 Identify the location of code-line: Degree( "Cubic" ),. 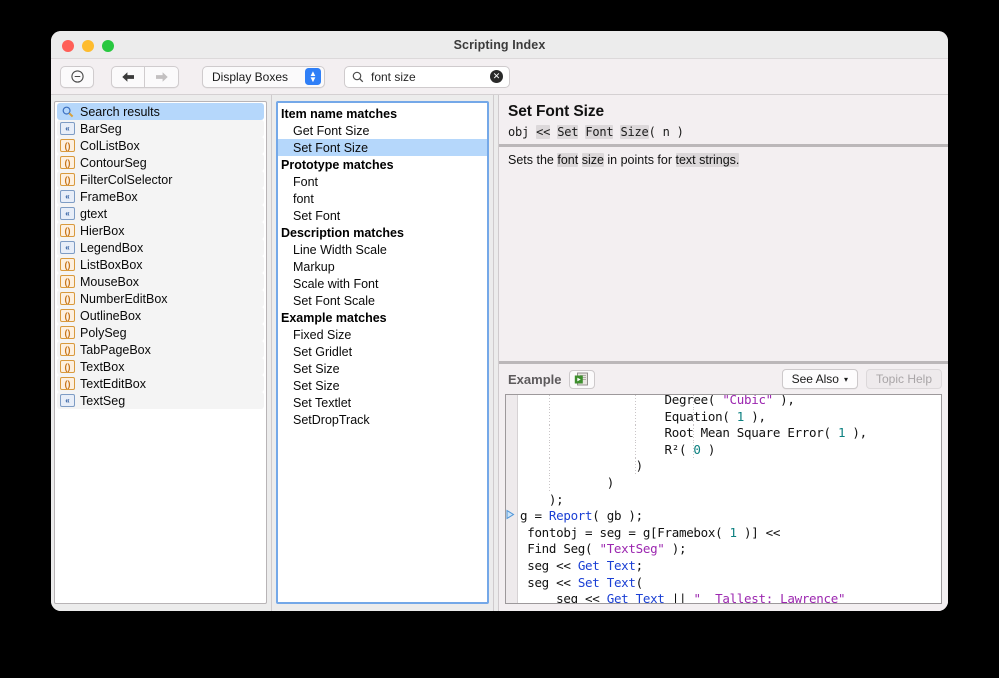
(723, 402).